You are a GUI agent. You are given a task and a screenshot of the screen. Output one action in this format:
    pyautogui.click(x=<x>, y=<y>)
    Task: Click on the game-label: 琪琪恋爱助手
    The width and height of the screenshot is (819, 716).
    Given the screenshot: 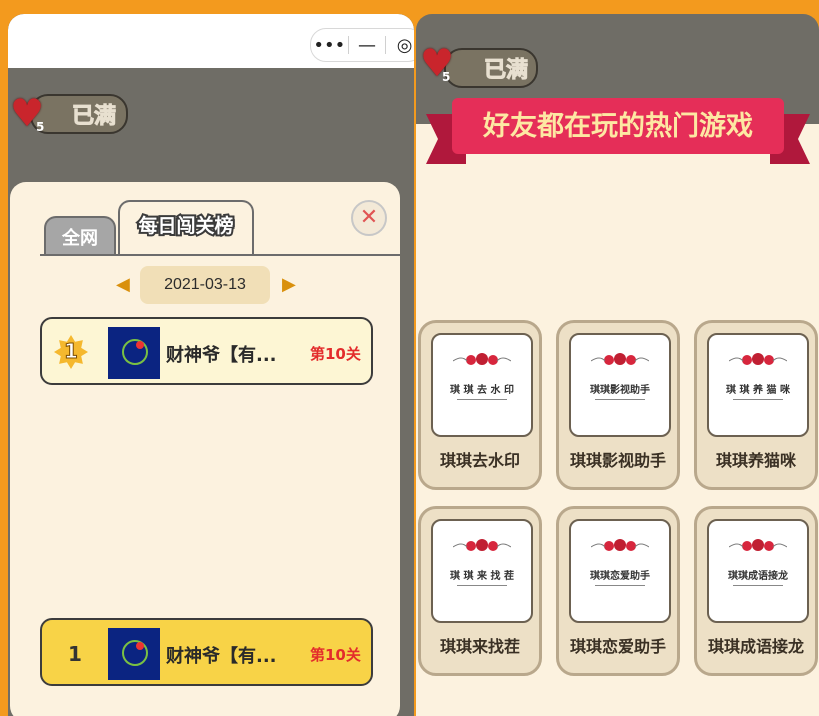 What is the action you would take?
    pyautogui.click(x=617, y=646)
    